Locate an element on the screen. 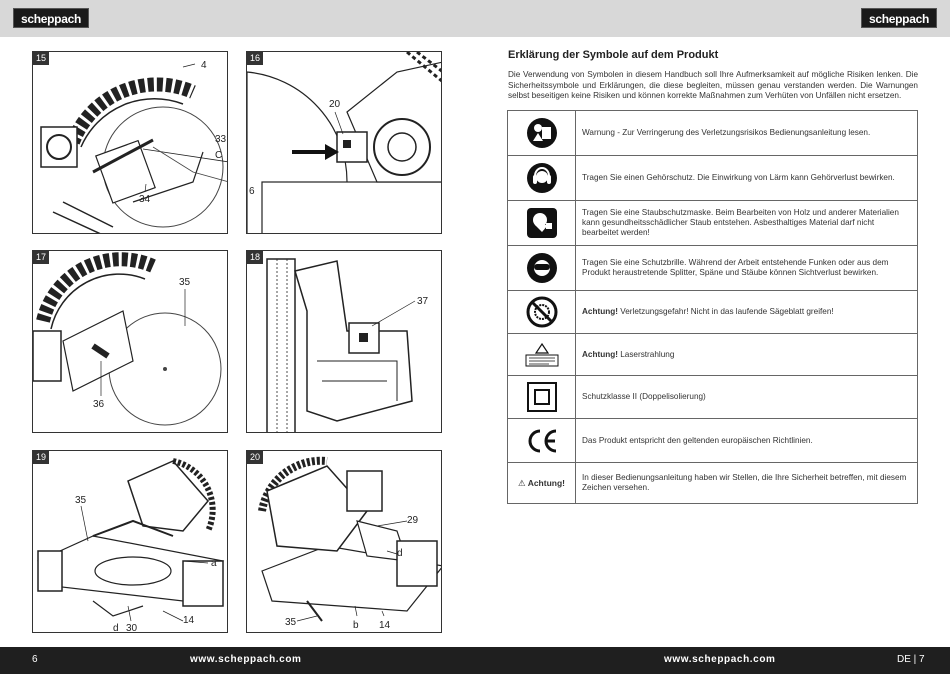 This screenshot has height=674, width=950. callout-label: 6 is located at coordinates (252, 191).